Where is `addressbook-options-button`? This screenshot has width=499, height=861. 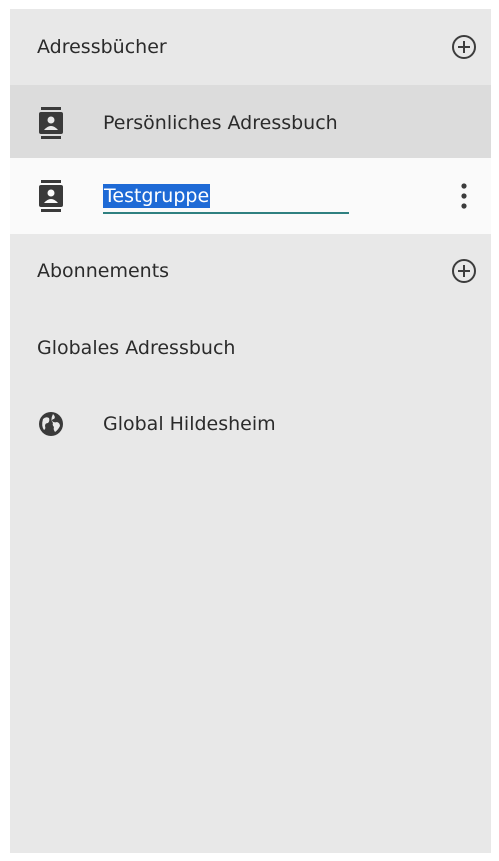
addressbook-options-button is located at coordinates (464, 196).